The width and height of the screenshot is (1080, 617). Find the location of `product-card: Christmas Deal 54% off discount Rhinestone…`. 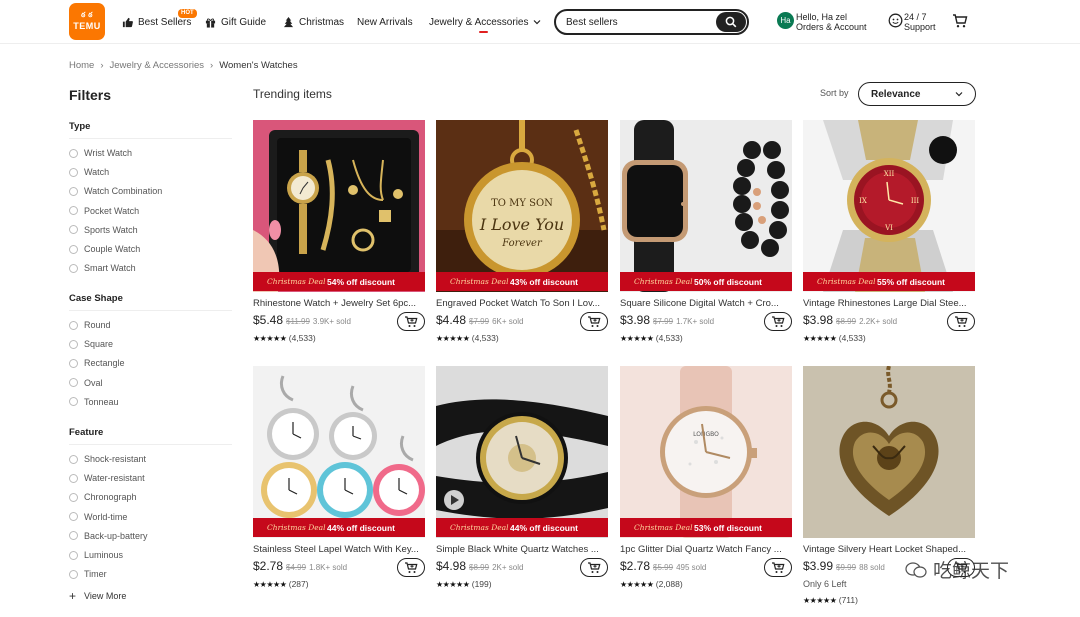

product-card: Christmas Deal 54% off discount Rhinestone… is located at coordinates (339, 240).